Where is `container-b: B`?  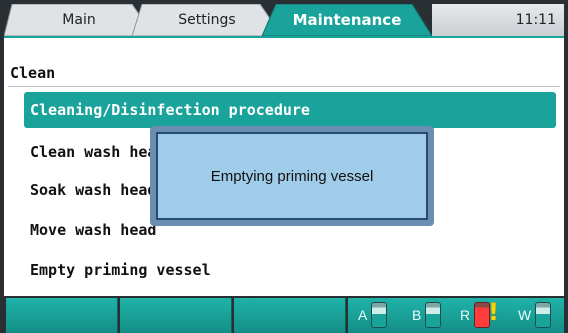
container-b: B is located at coordinates (427, 315).